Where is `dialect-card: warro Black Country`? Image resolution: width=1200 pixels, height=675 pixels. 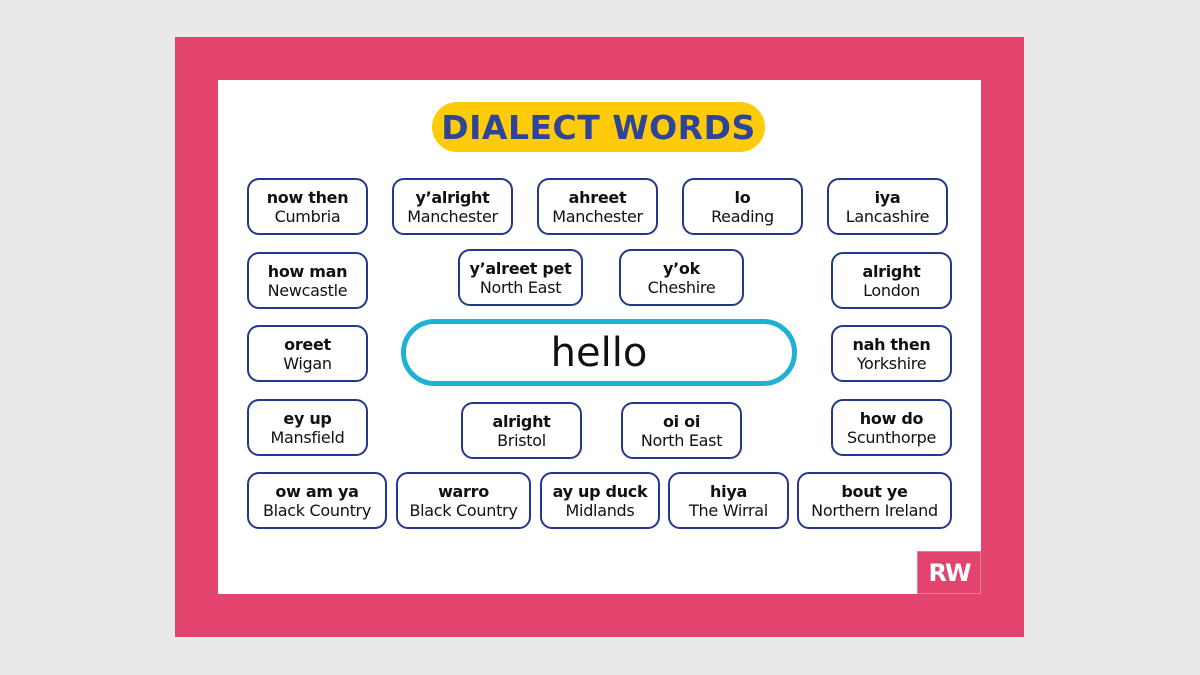 dialect-card: warro Black Country is located at coordinates (463, 500).